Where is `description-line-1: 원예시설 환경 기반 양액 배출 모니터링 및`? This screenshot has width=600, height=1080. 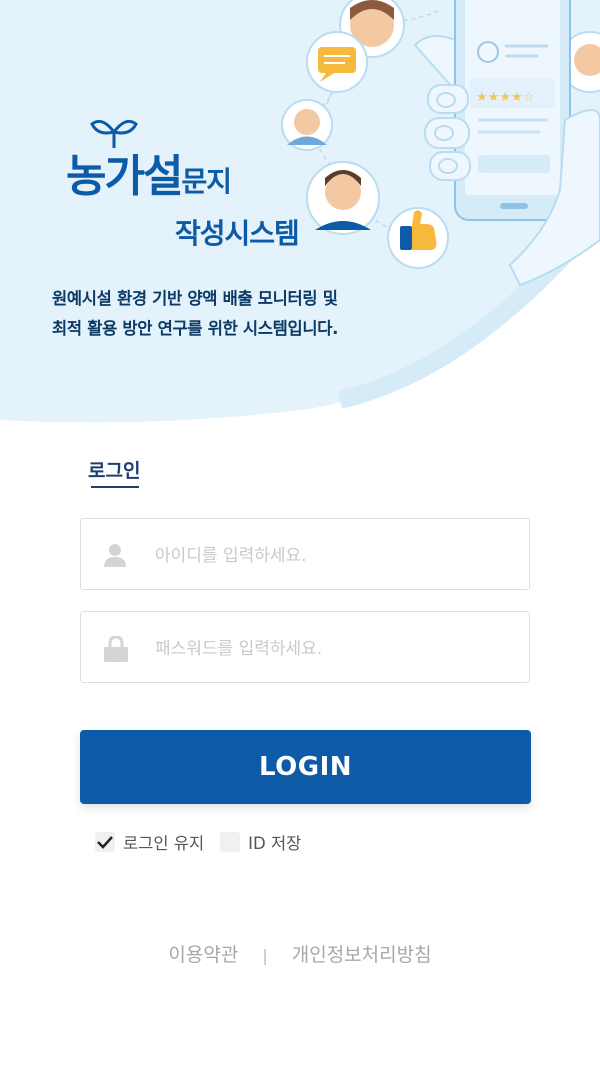
description-line-1: 원예시설 환경 기반 양액 배출 모니터링 및 is located at coordinates (195, 298).